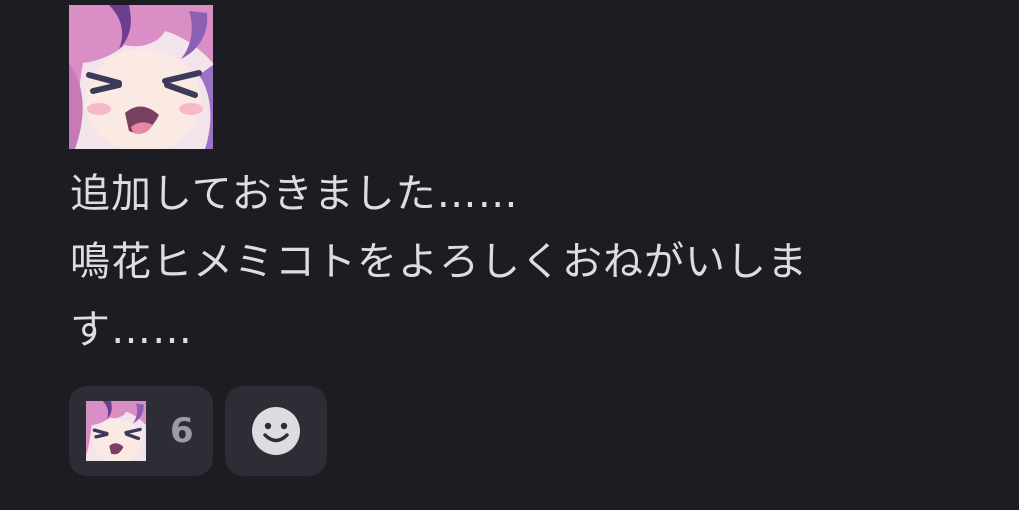 The width and height of the screenshot is (1019, 510). I want to click on sticker-avatar-icon, so click(116, 431).